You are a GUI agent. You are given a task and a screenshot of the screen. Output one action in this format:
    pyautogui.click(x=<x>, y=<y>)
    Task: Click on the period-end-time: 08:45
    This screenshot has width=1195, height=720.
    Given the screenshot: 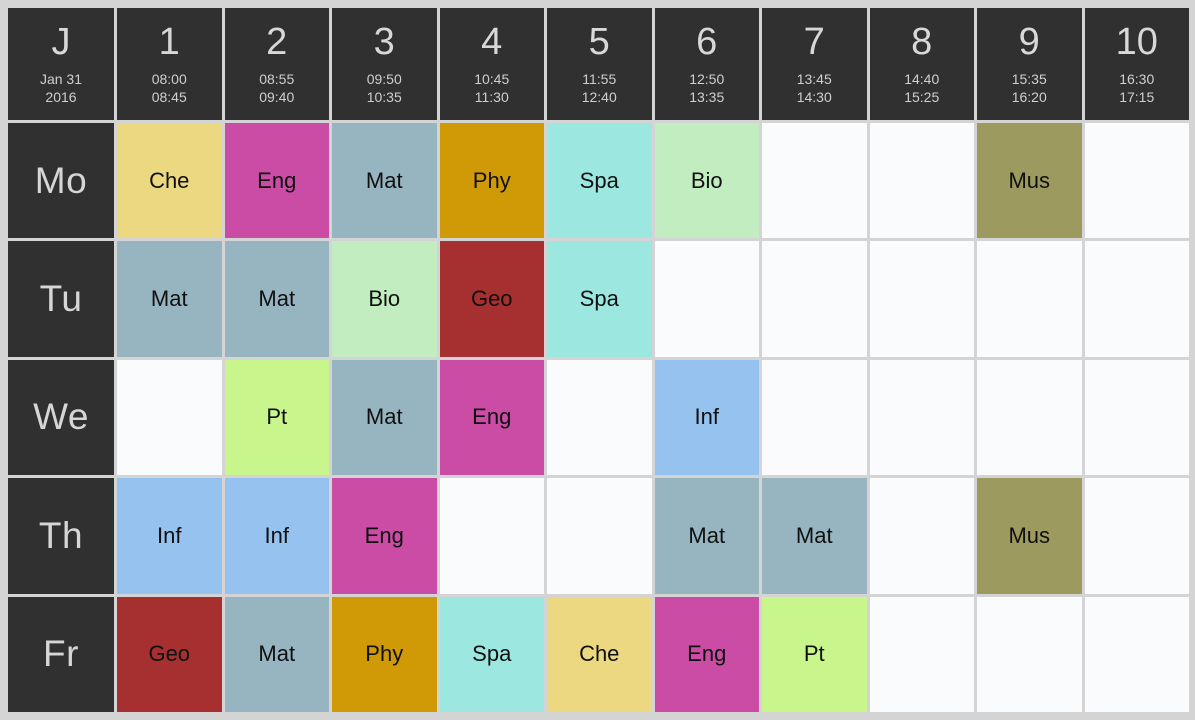 What is the action you would take?
    pyautogui.click(x=169, y=97)
    